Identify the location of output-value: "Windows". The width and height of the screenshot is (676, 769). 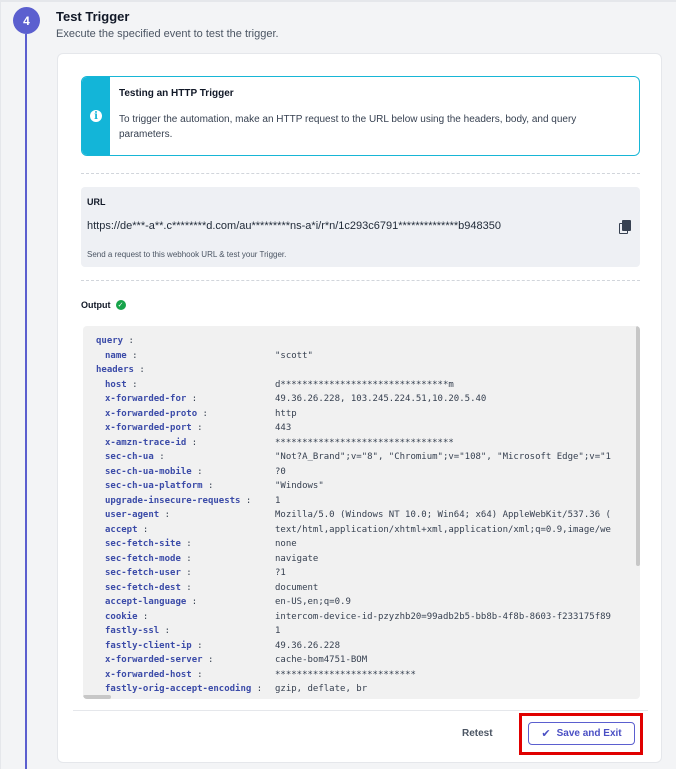
(299, 486).